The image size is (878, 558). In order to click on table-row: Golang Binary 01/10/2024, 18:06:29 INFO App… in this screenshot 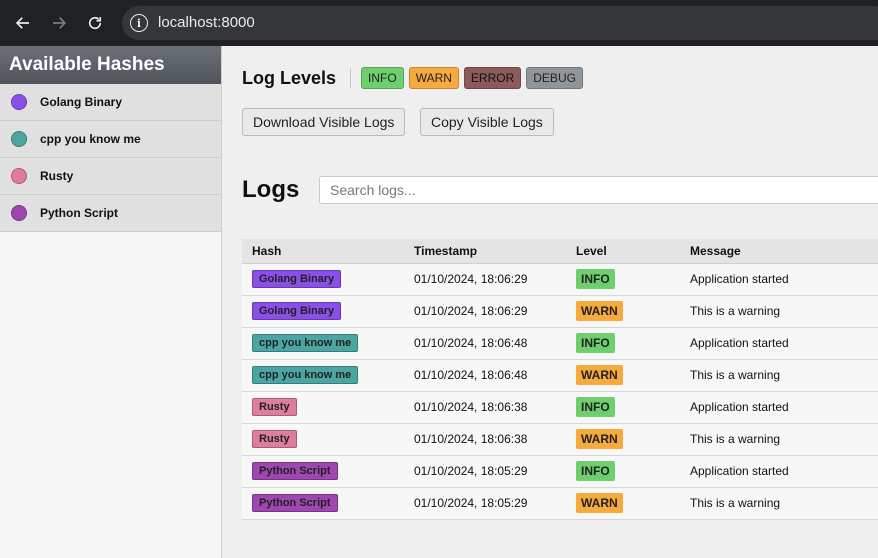, I will do `click(560, 279)`.